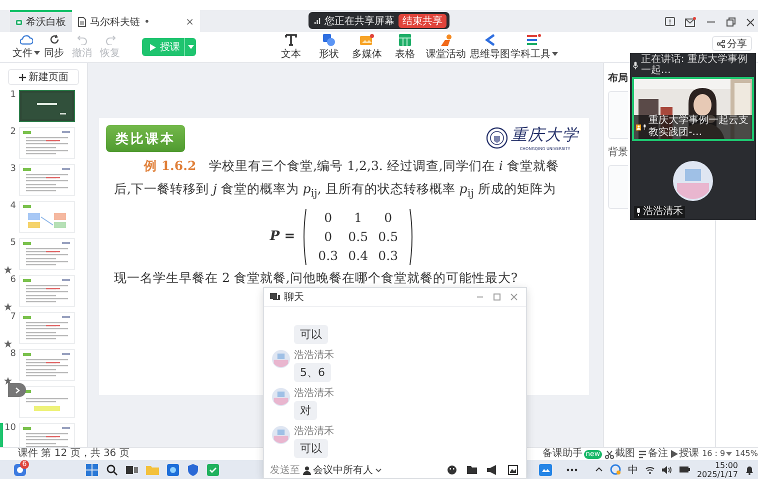 This screenshot has height=479, width=758. I want to click on page-number: 4, so click(13, 206).